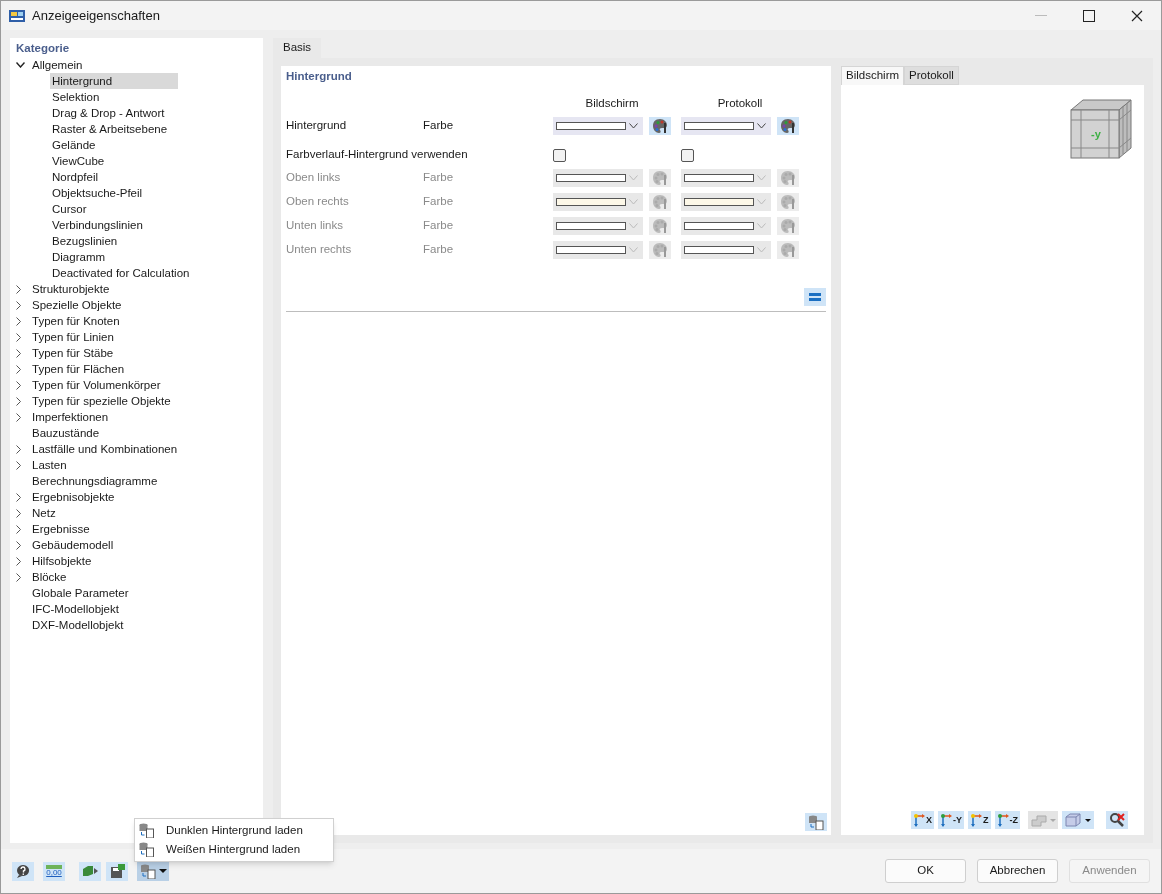 Image resolution: width=1162 pixels, height=894 pixels. Describe the element at coordinates (96, 193) in the screenshot. I see `tree-item: Objektsuche-Pfeil` at that location.